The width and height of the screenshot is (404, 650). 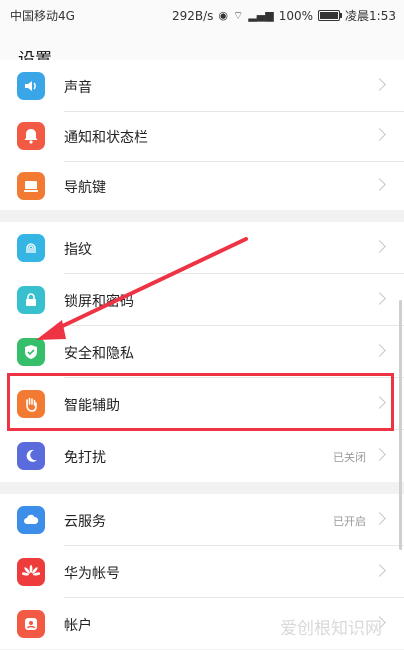 What do you see at coordinates (31, 136) in the screenshot?
I see `bell-icon` at bounding box center [31, 136].